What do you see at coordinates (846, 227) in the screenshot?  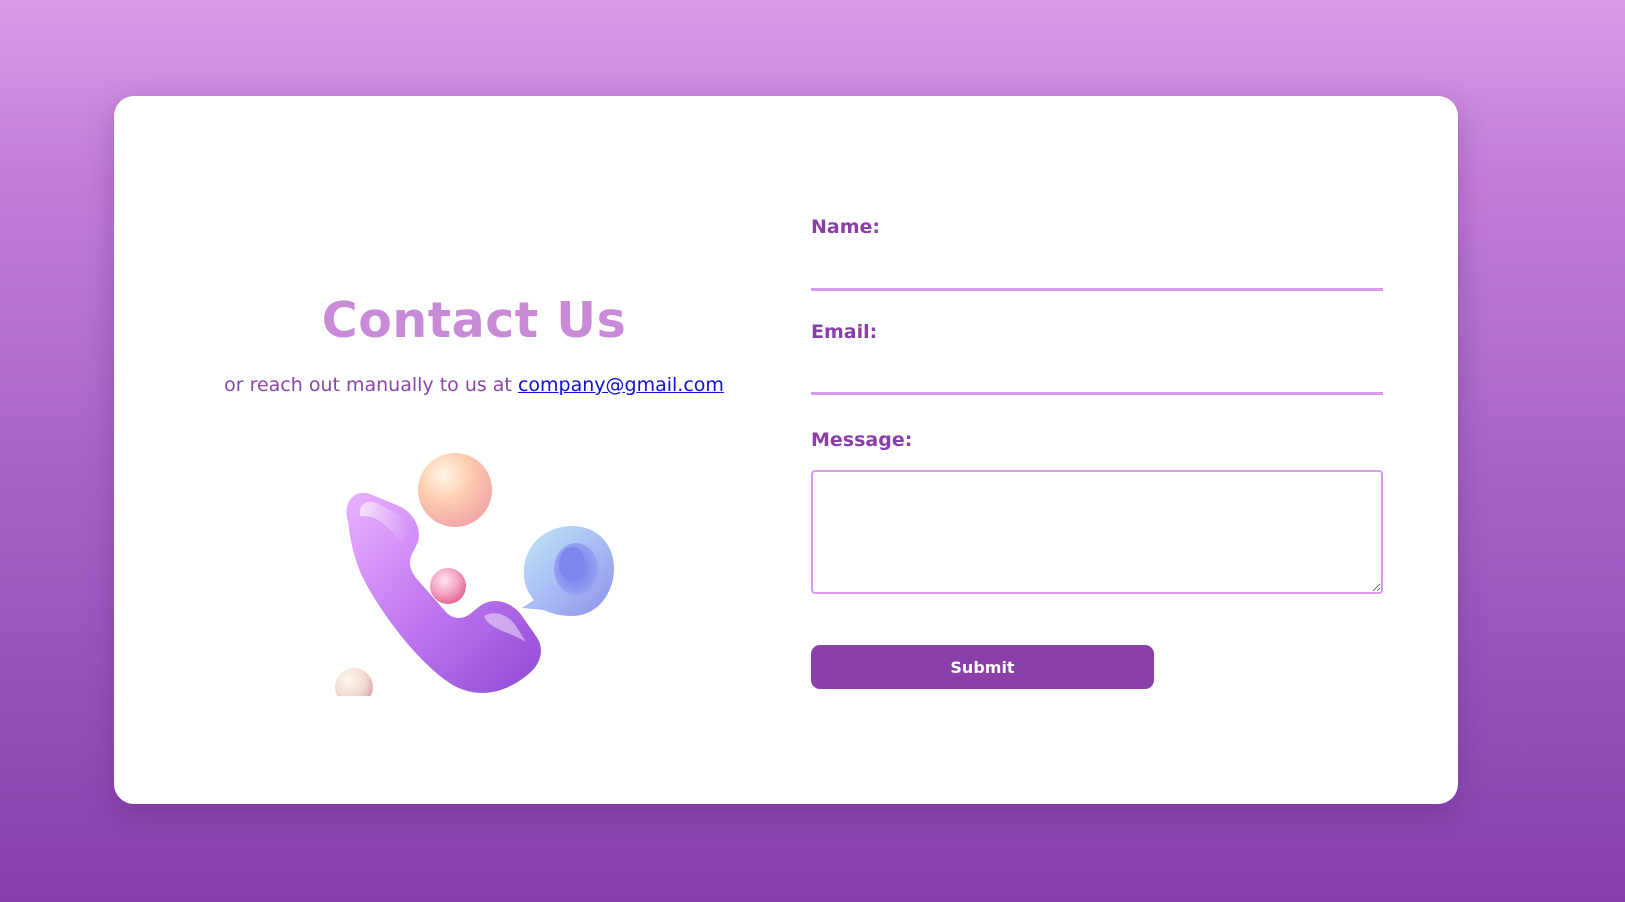 I see `name-label: Name:` at bounding box center [846, 227].